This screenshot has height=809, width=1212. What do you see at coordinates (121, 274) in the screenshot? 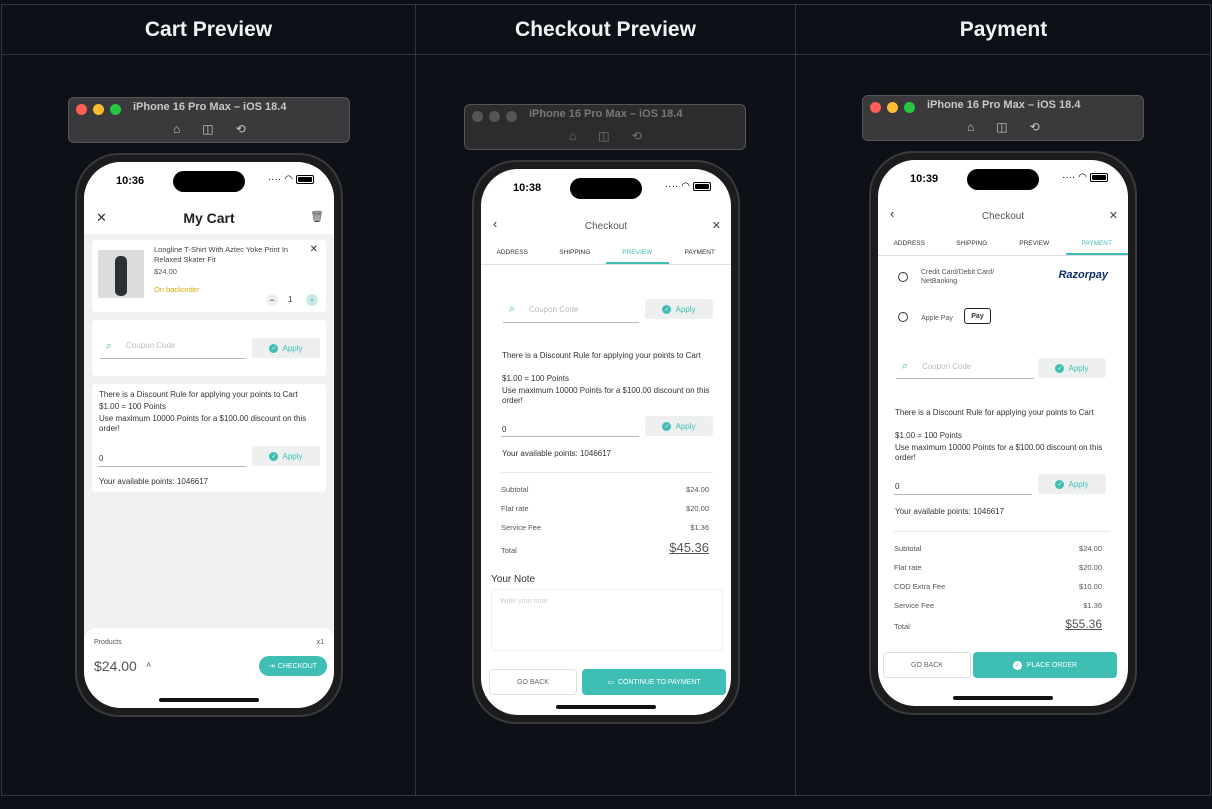
I see `product-image` at bounding box center [121, 274].